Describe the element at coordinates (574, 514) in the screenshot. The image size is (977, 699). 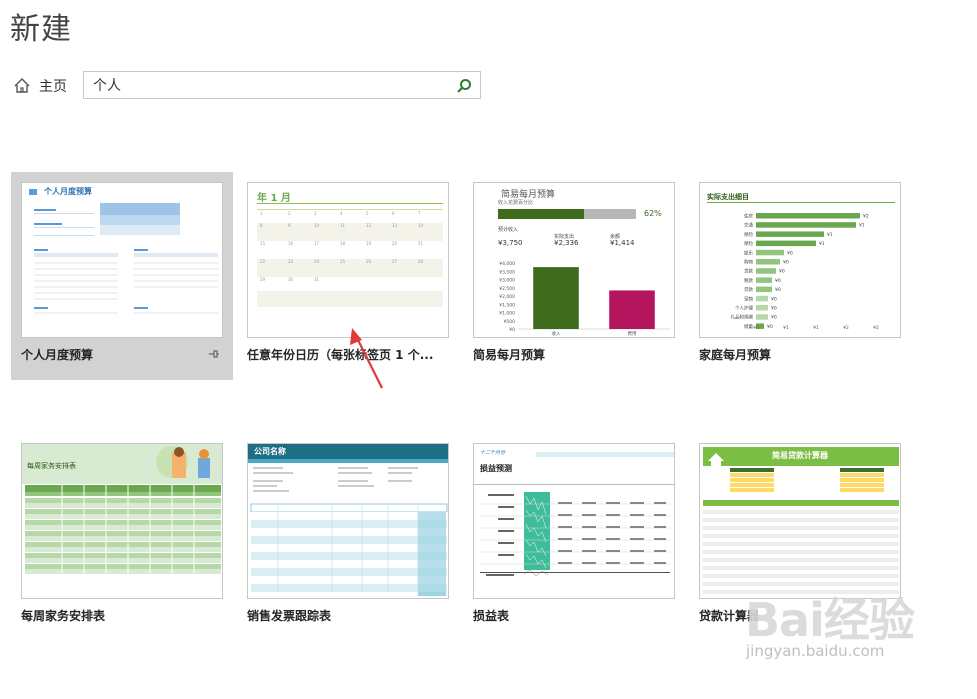
I see `profit-loss-preview` at that location.